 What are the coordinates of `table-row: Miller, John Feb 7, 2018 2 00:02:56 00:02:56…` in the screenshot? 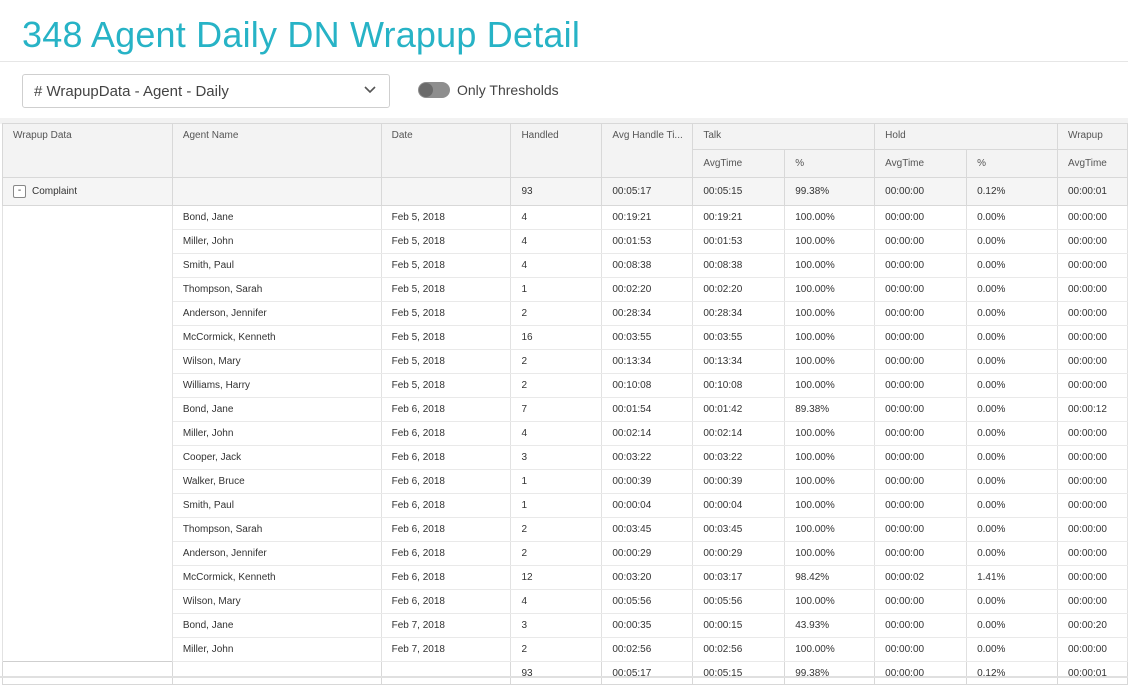 It's located at (565, 649).